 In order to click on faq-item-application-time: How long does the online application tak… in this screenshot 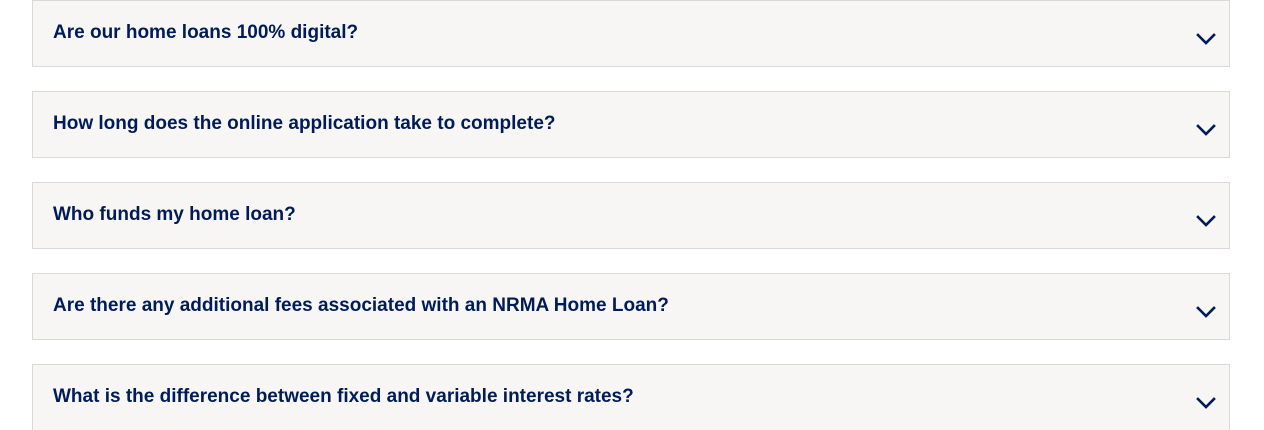, I will do `click(631, 124)`.